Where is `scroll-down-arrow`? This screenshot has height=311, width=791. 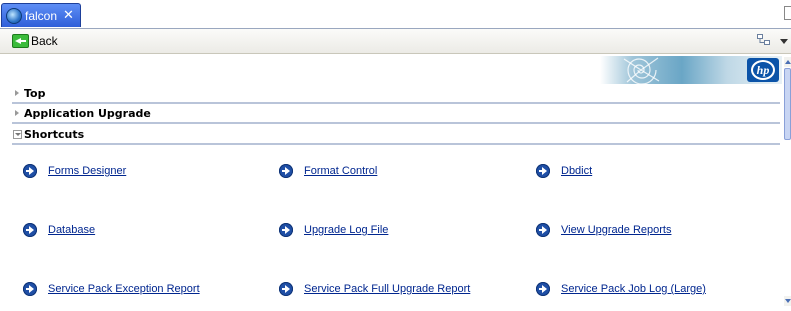 scroll-down-arrow is located at coordinates (787, 301).